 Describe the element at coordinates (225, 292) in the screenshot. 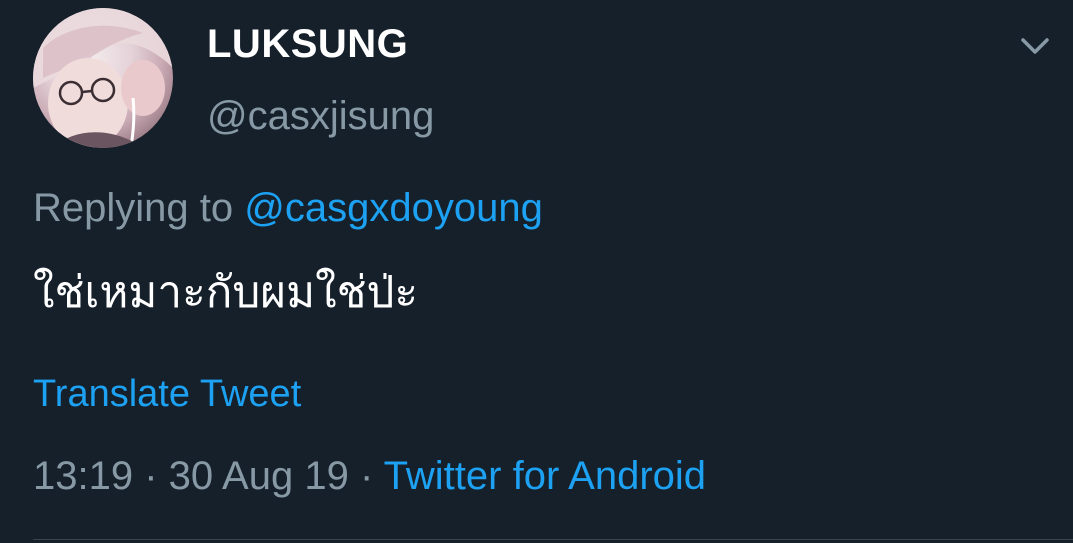

I see `tweet-text: ใช่เหมาะกับผมใช่ป่ะ` at that location.